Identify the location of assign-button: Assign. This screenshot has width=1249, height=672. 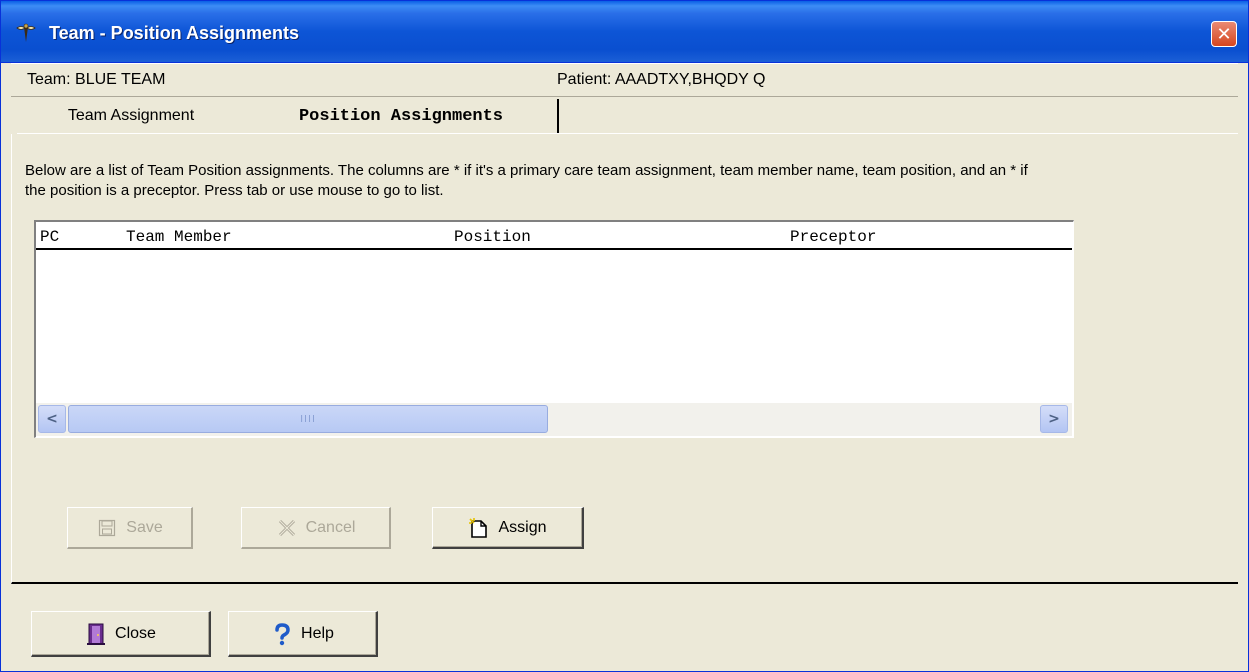
(508, 528).